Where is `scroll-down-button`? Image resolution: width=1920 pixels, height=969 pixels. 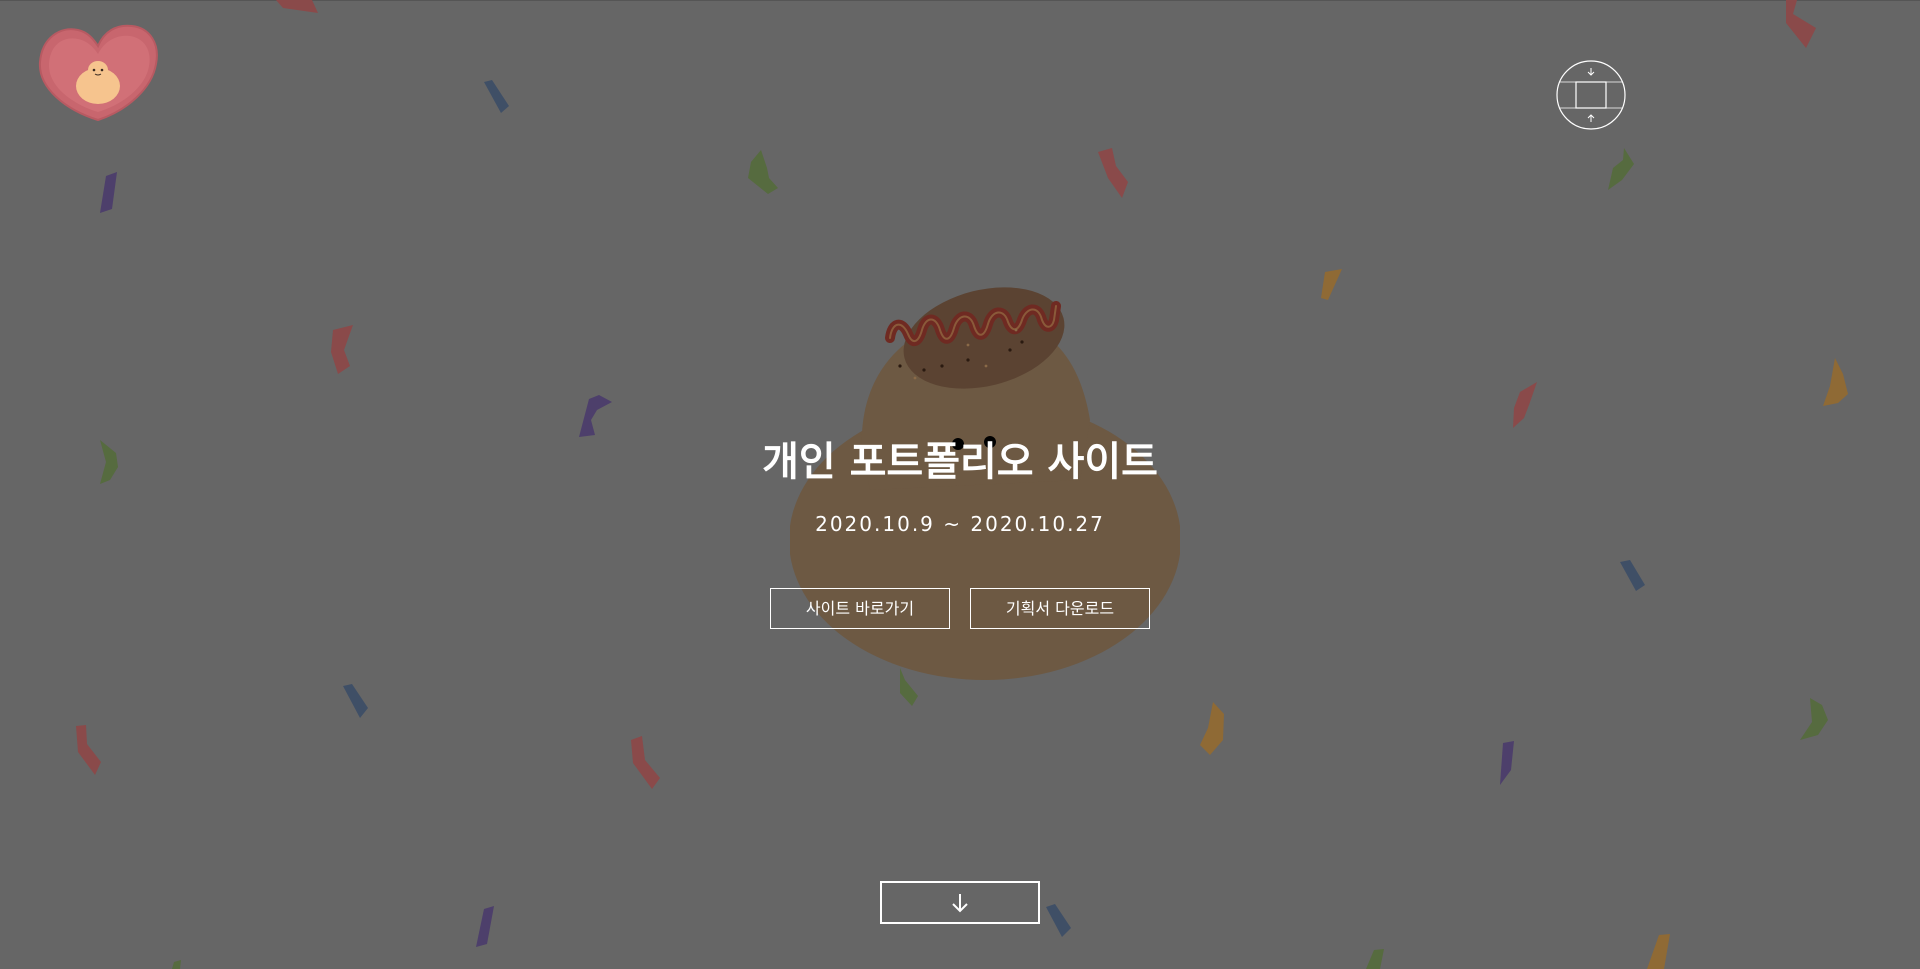 scroll-down-button is located at coordinates (960, 902).